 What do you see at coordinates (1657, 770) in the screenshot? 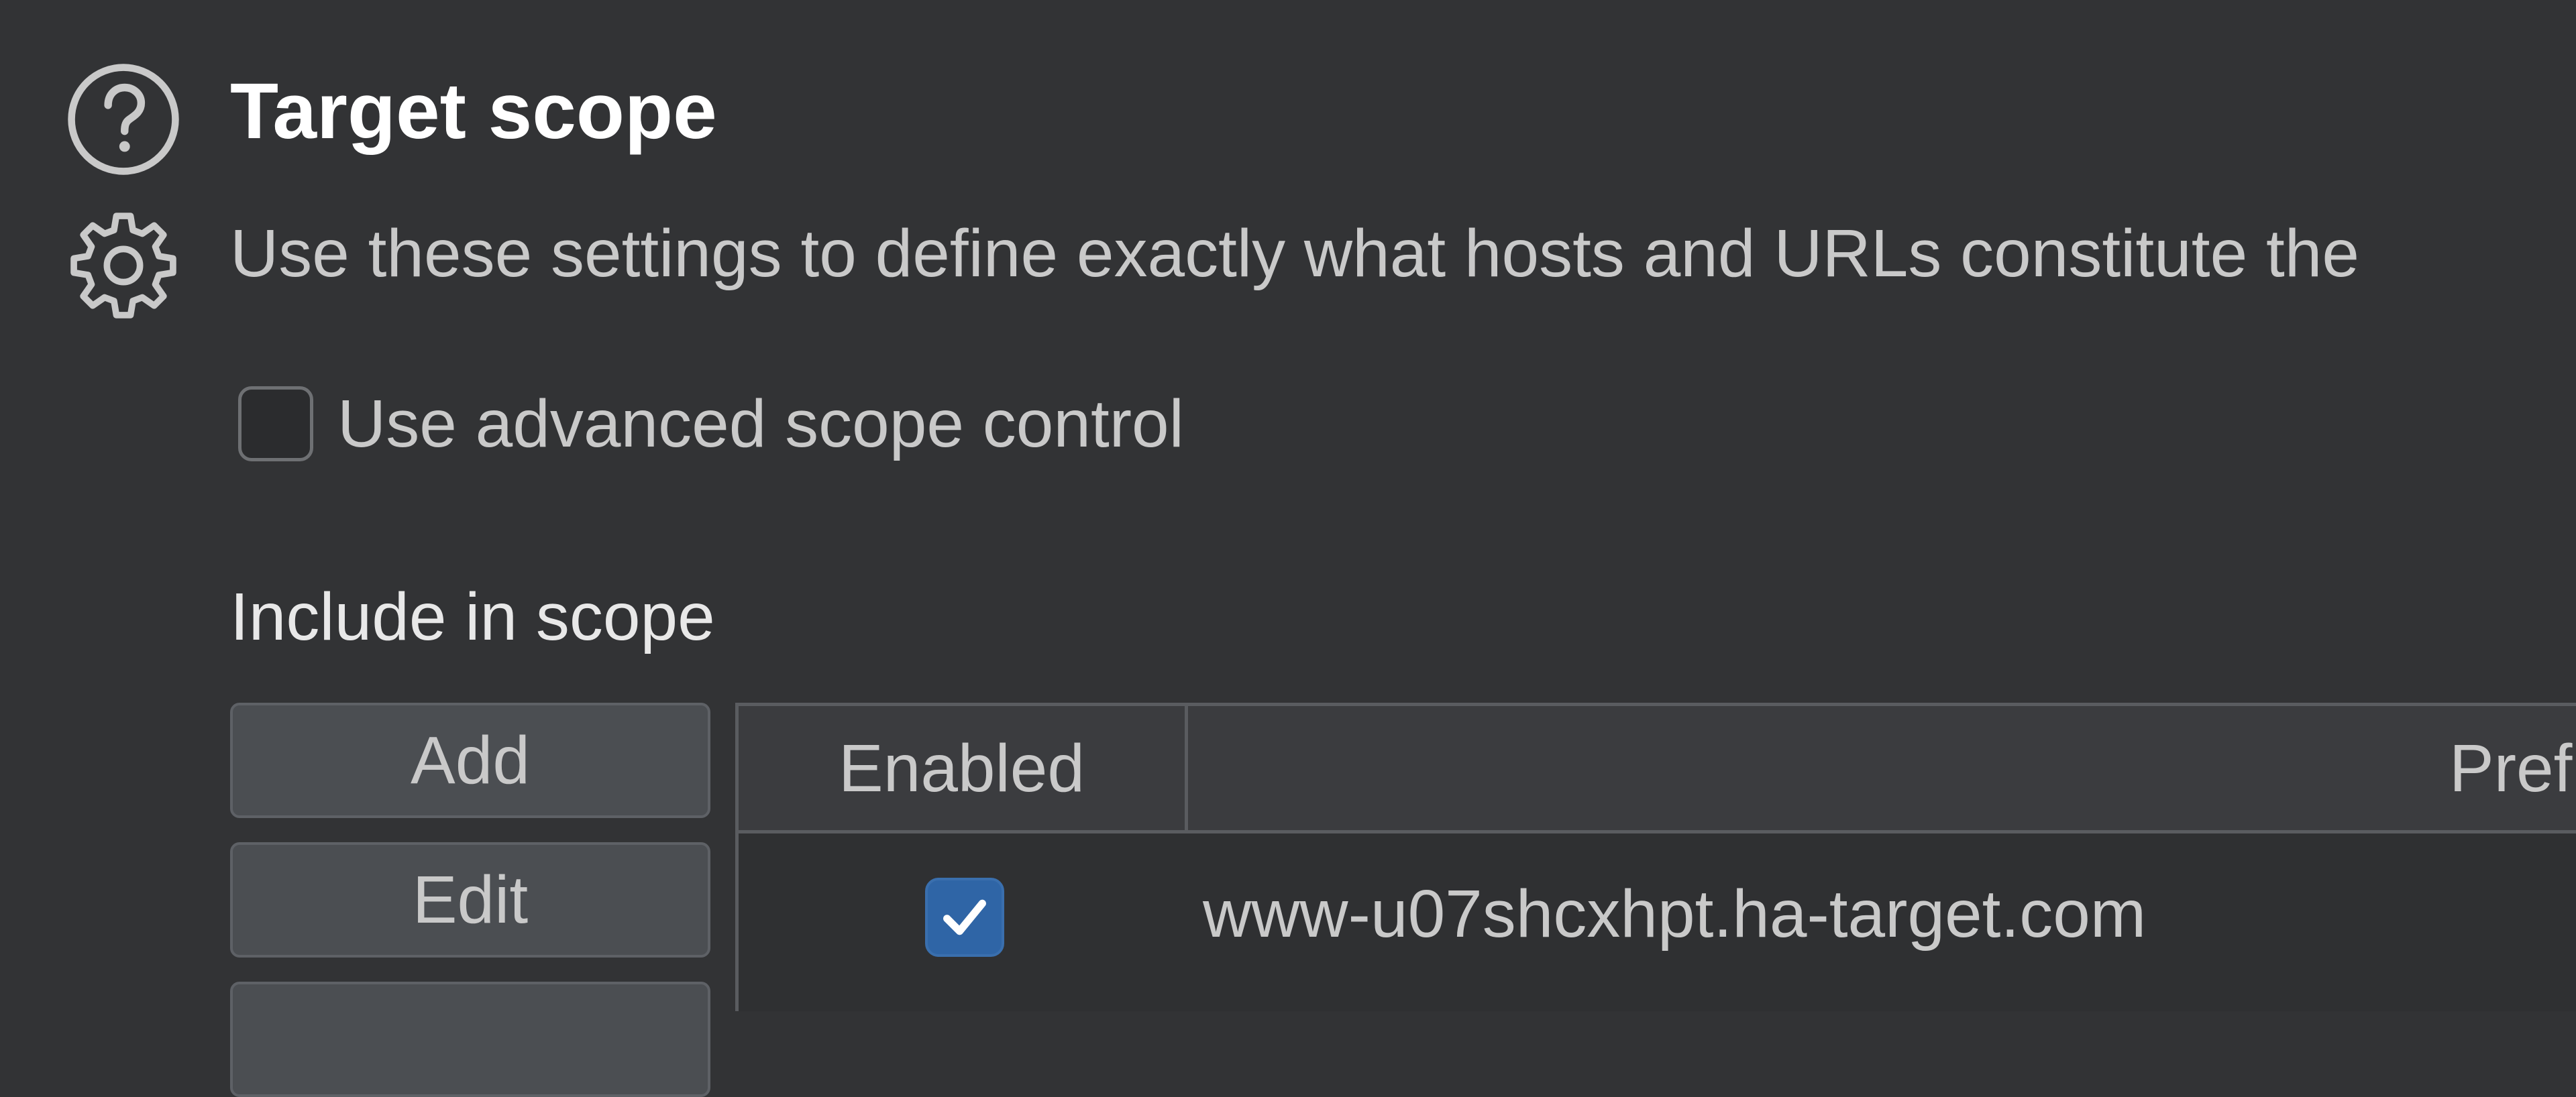
I see `table-header: Enabled Pref` at bounding box center [1657, 770].